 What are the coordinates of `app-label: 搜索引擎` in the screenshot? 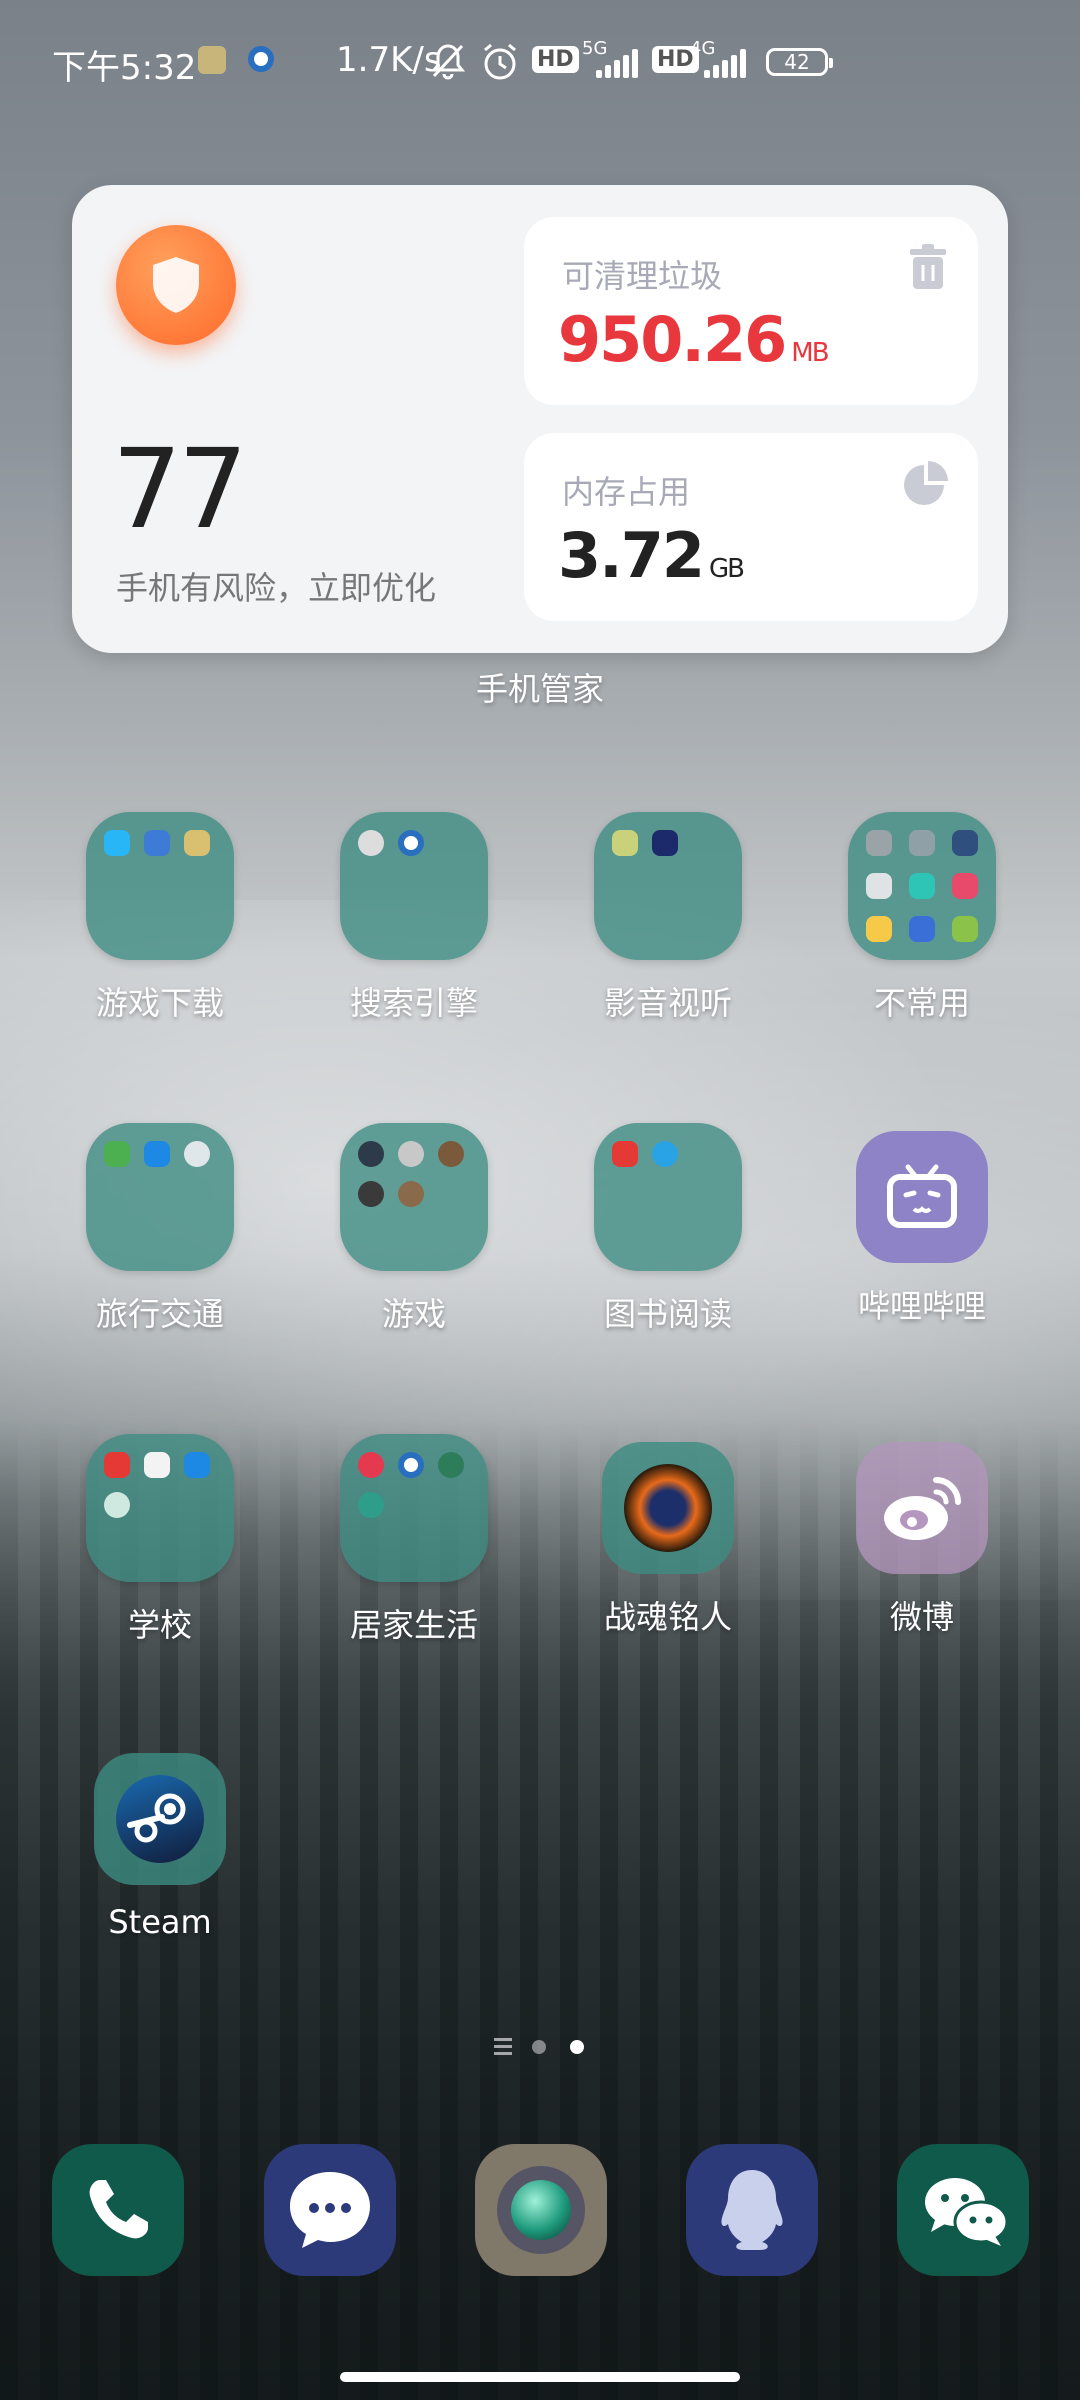 It's located at (413, 1003).